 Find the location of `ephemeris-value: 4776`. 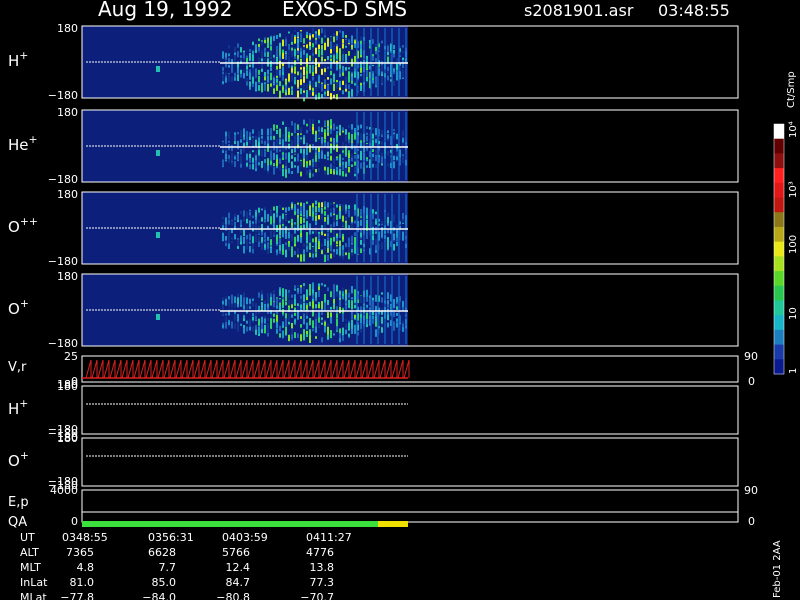

ephemeris-value: 4776 is located at coordinates (320, 552).